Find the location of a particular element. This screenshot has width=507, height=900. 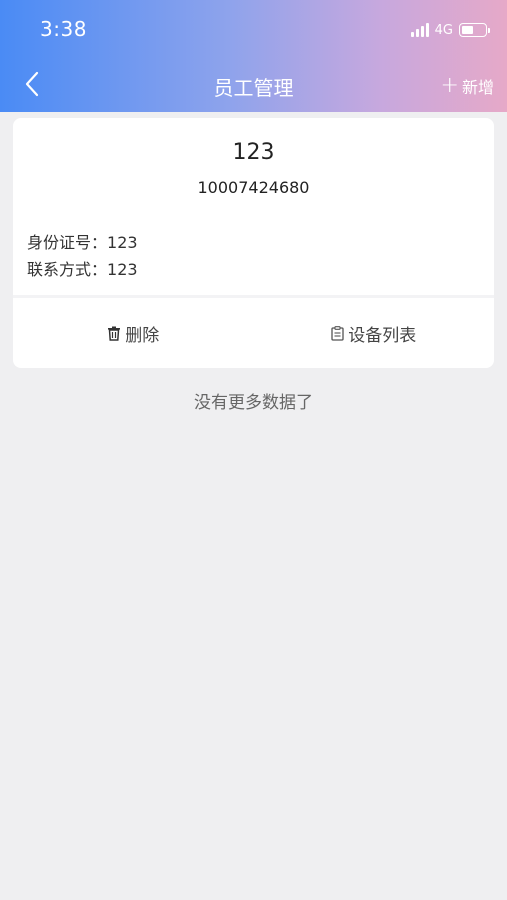

list-end-text: 没有更多数据了 is located at coordinates (253, 403).